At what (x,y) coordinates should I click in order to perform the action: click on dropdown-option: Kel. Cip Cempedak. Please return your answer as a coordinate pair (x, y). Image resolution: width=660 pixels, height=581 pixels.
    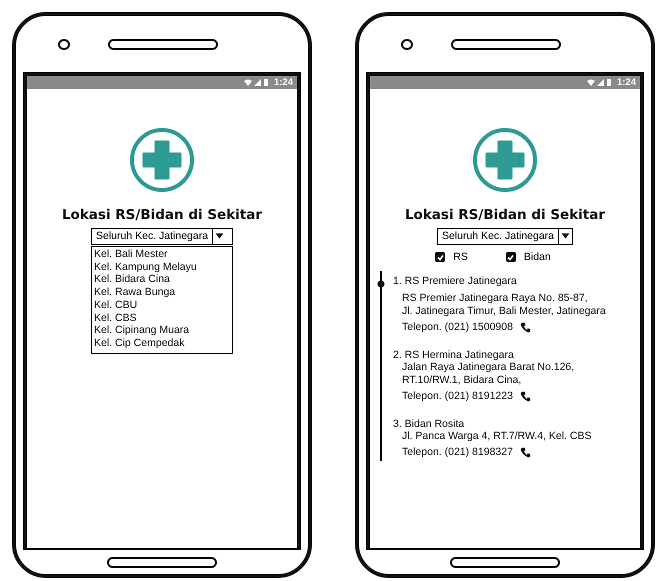
    Looking at the image, I should click on (163, 343).